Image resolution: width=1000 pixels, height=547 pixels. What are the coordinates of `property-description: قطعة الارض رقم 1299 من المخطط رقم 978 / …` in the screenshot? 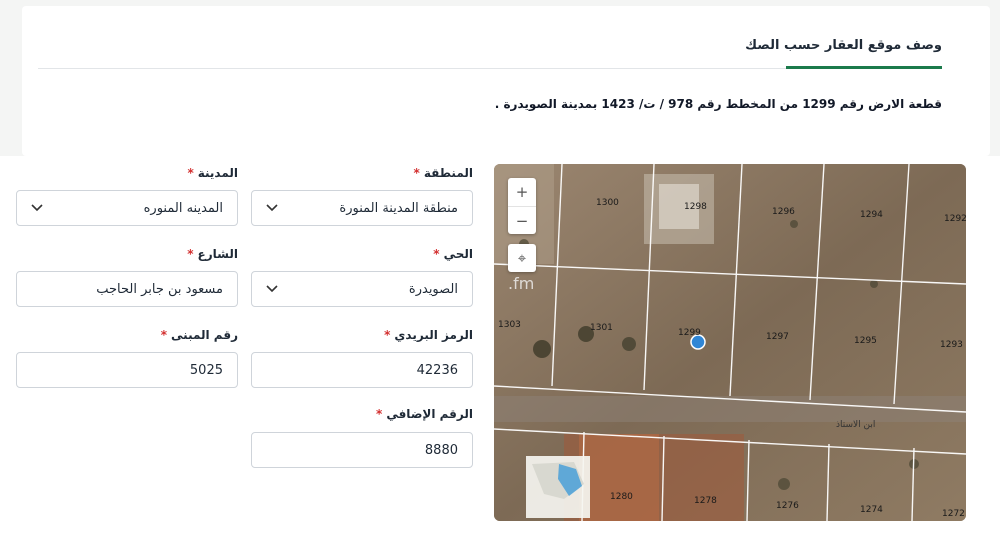 It's located at (718, 104).